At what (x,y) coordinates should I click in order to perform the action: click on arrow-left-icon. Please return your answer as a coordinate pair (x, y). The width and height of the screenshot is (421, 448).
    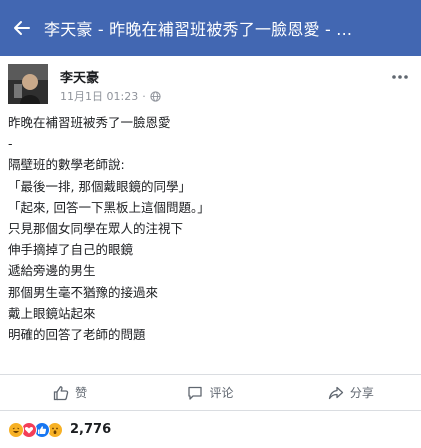
    Looking at the image, I should click on (22, 28).